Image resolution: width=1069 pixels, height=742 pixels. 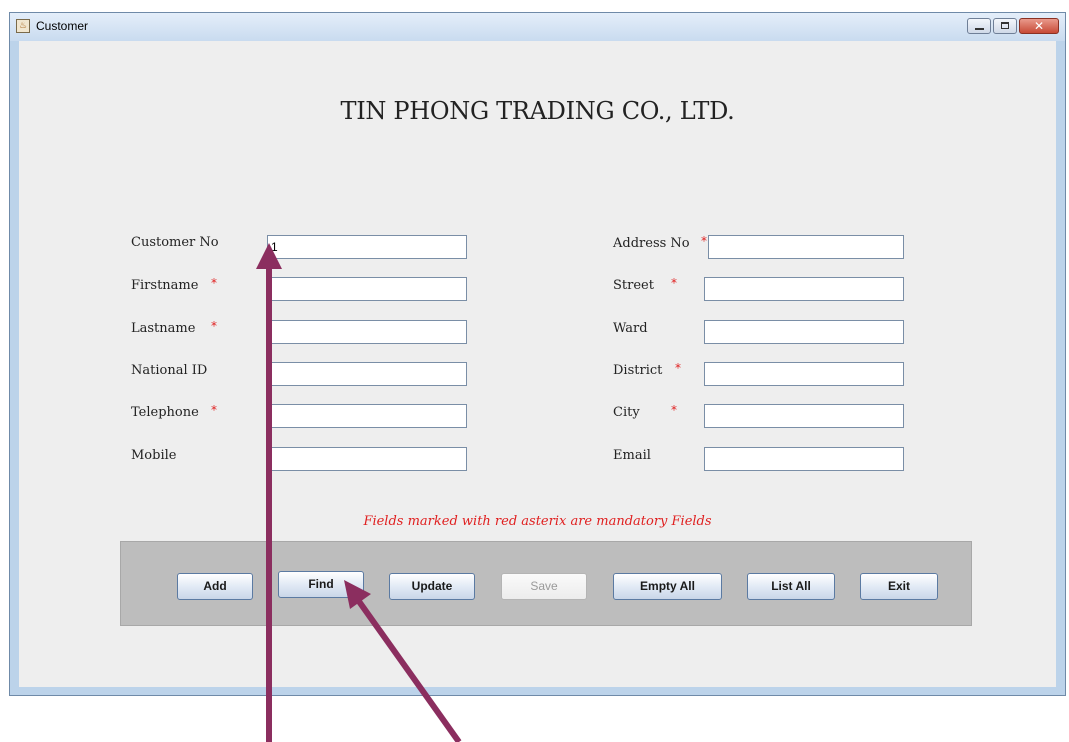 I want to click on arrow-to-find-head, so click(x=357, y=594).